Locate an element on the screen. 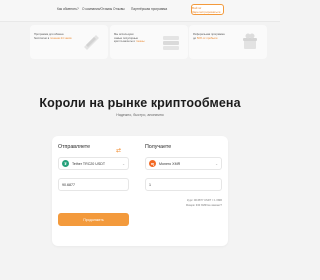 This screenshot has height=280, width=320. page-title: Короли на рынке криптообмена is located at coordinates (140, 103).